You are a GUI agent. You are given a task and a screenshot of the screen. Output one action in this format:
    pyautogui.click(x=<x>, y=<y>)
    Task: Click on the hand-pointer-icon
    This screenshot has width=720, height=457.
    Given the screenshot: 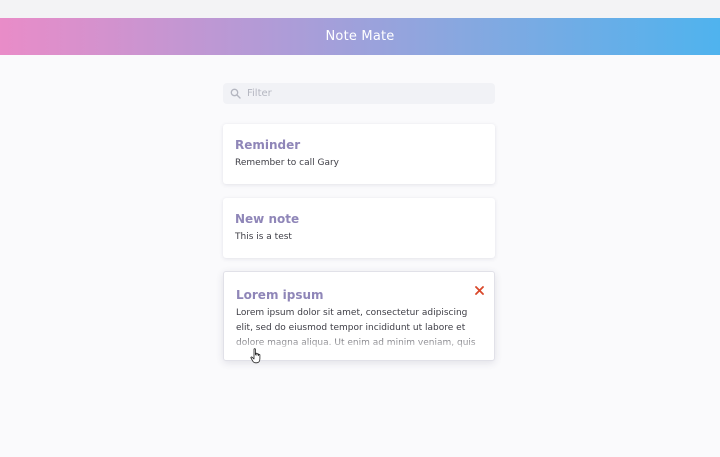 What is the action you would take?
    pyautogui.click(x=256, y=356)
    